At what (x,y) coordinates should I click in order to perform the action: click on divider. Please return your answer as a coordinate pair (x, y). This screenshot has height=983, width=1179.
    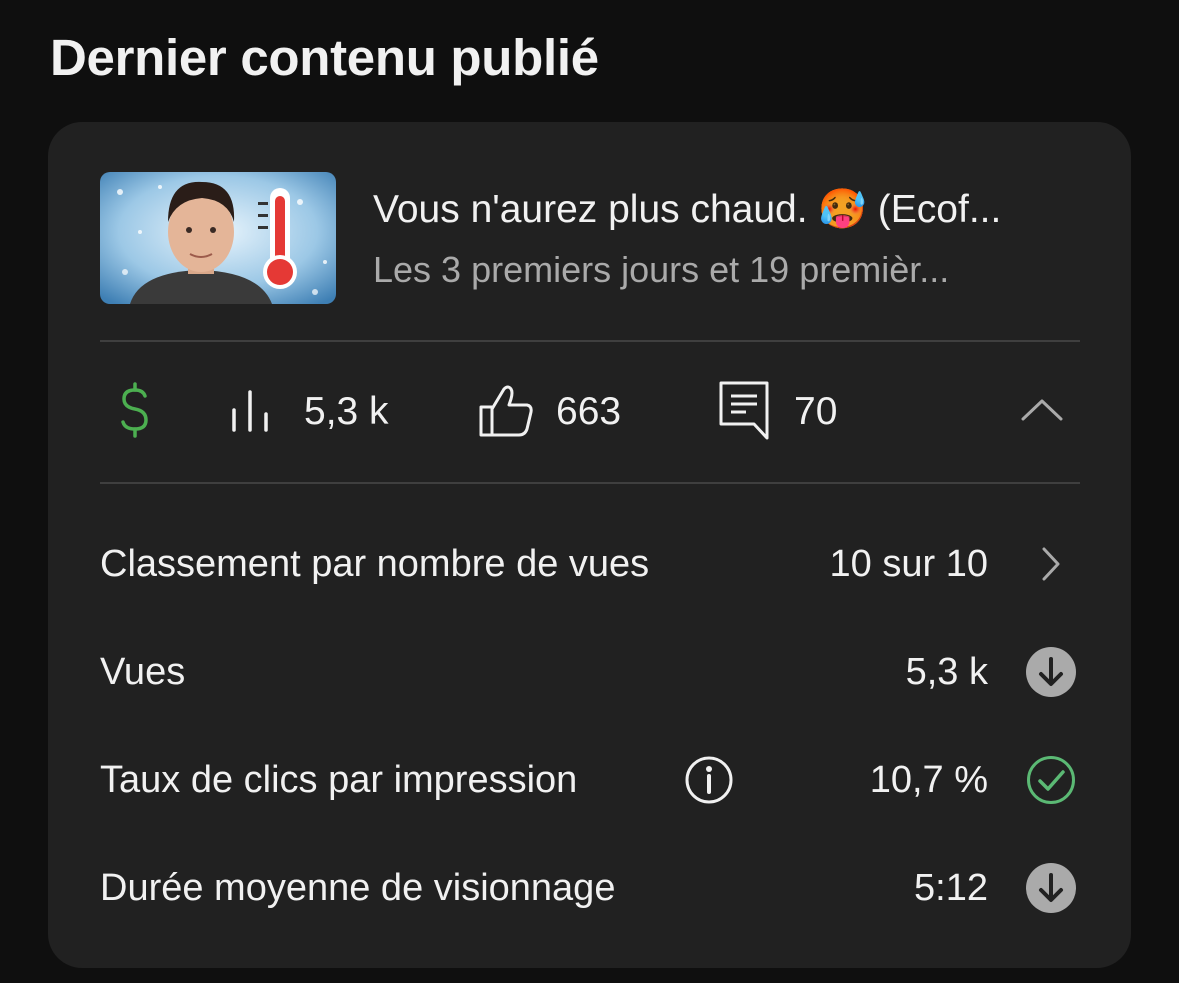
    Looking at the image, I should click on (590, 483).